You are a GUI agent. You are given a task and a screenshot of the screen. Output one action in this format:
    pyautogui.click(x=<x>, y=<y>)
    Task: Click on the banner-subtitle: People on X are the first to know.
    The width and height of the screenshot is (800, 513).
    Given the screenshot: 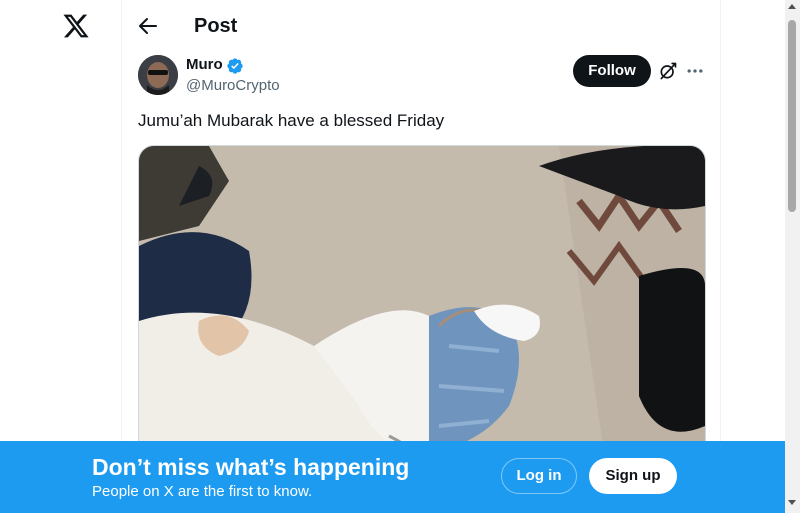 What is the action you would take?
    pyautogui.click(x=202, y=491)
    